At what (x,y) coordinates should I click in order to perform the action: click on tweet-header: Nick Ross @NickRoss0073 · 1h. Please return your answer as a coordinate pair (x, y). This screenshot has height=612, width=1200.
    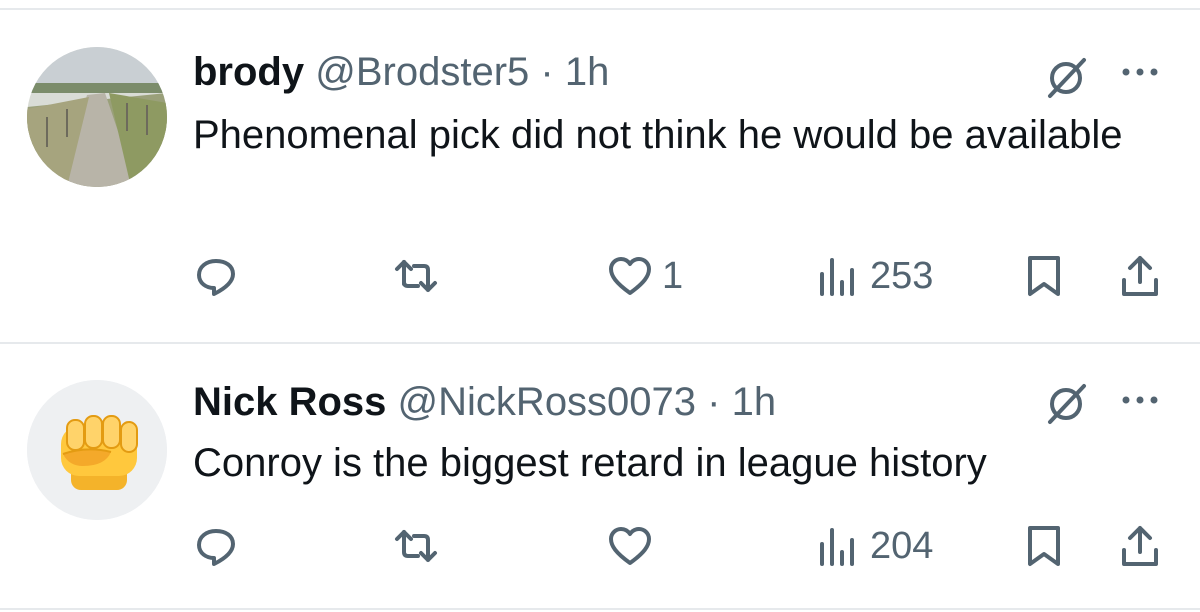
    Looking at the image, I should click on (484, 402).